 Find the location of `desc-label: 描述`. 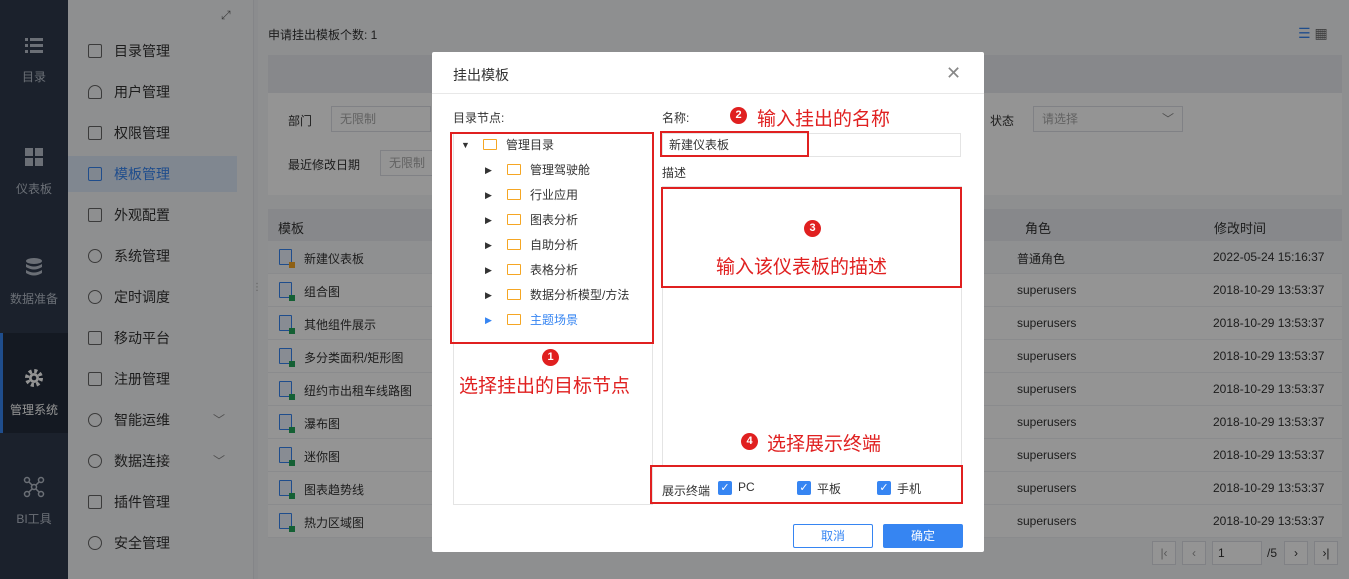

desc-label: 描述 is located at coordinates (674, 173).